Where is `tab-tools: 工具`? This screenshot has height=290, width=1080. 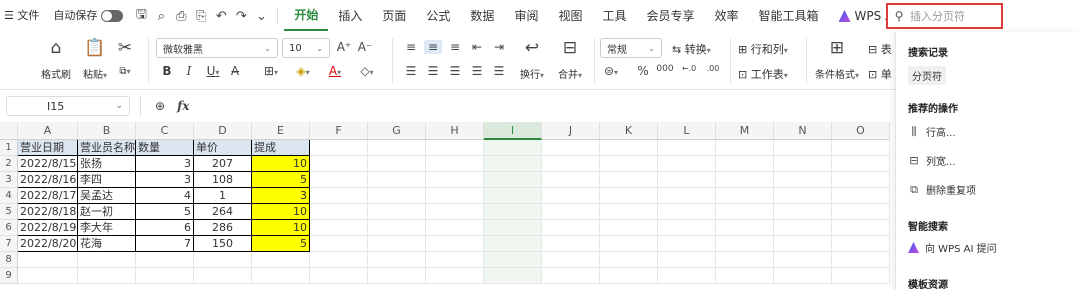
tab-tools: 工具 is located at coordinates (614, 16).